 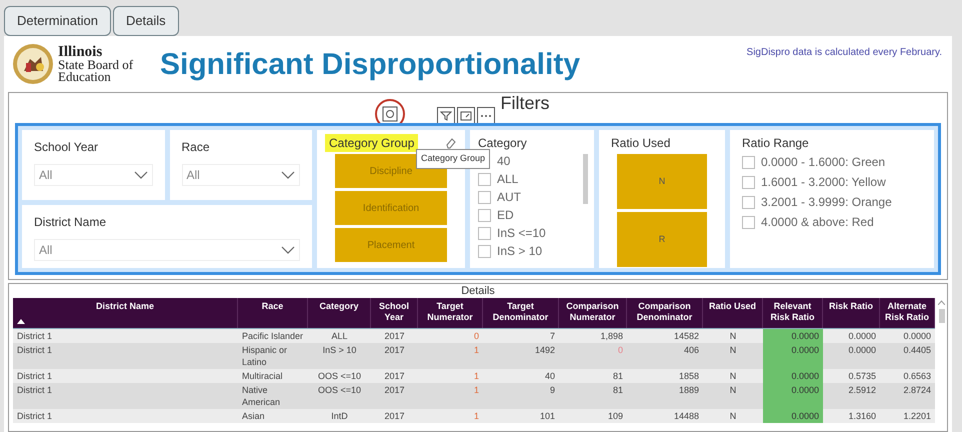 What do you see at coordinates (917, 416) in the screenshot?
I see `table-cell-text: 1.2201` at bounding box center [917, 416].